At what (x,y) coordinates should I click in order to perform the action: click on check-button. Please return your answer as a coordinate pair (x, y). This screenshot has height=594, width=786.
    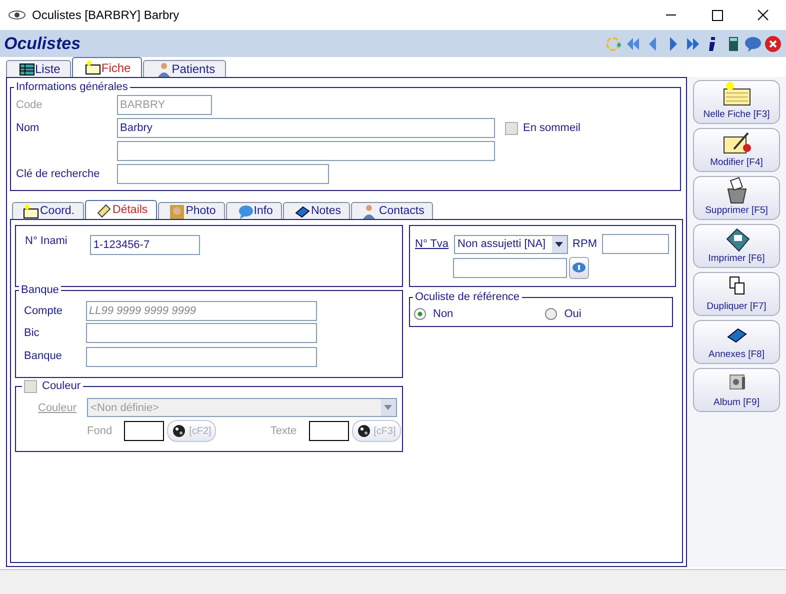
    Looking at the image, I should click on (579, 268).